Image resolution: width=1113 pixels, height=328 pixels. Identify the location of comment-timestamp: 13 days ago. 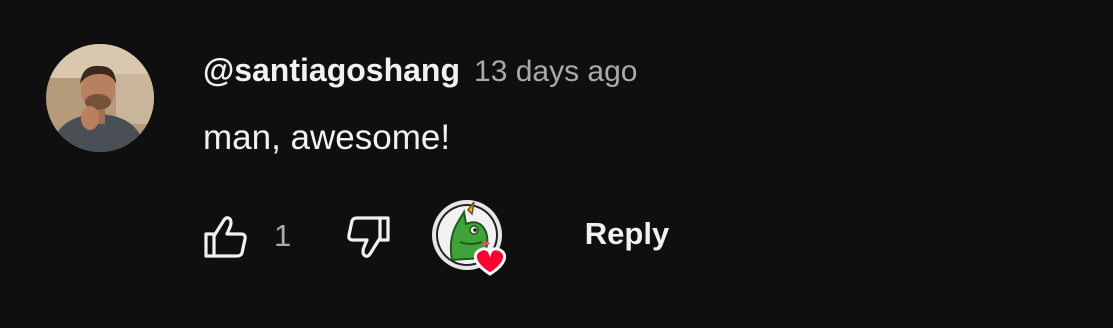
(555, 72).